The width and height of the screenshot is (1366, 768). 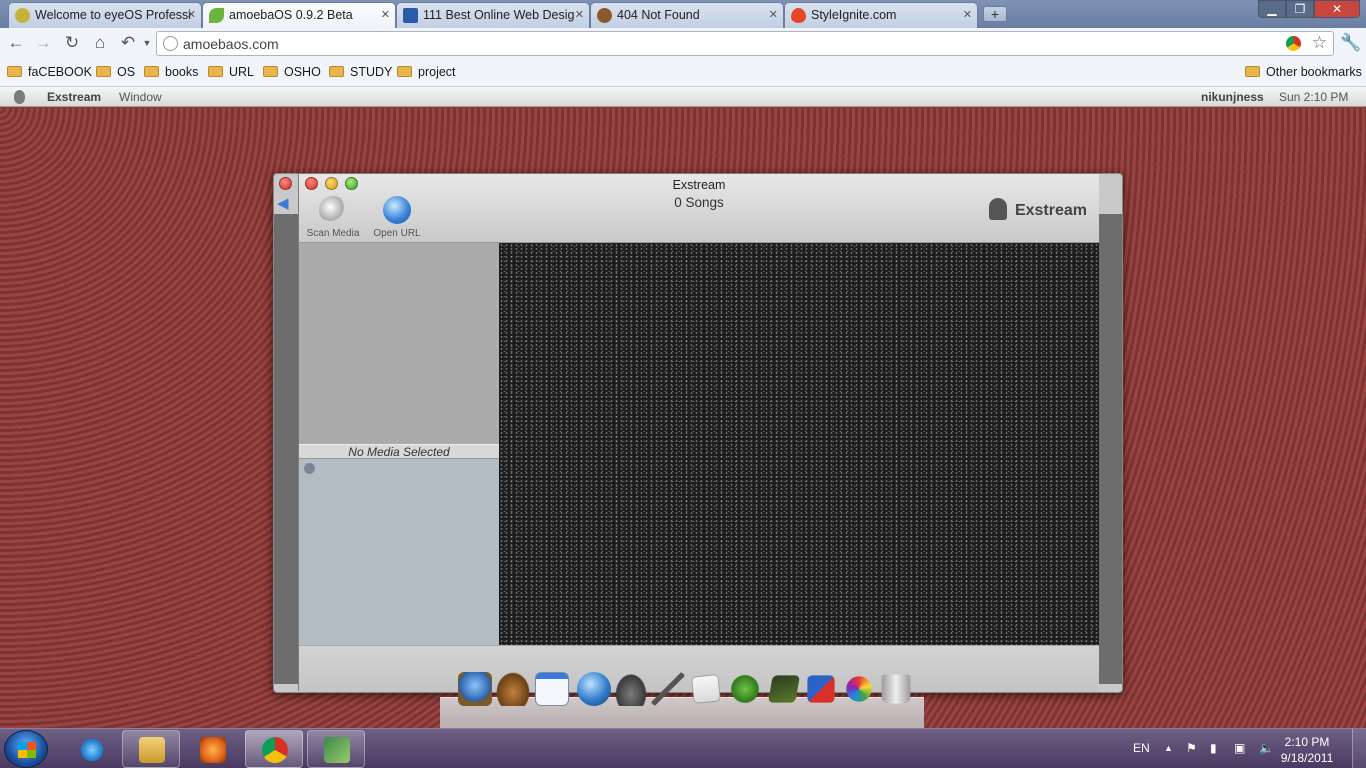 I want to click on taskbar-ie, so click(x=91, y=749).